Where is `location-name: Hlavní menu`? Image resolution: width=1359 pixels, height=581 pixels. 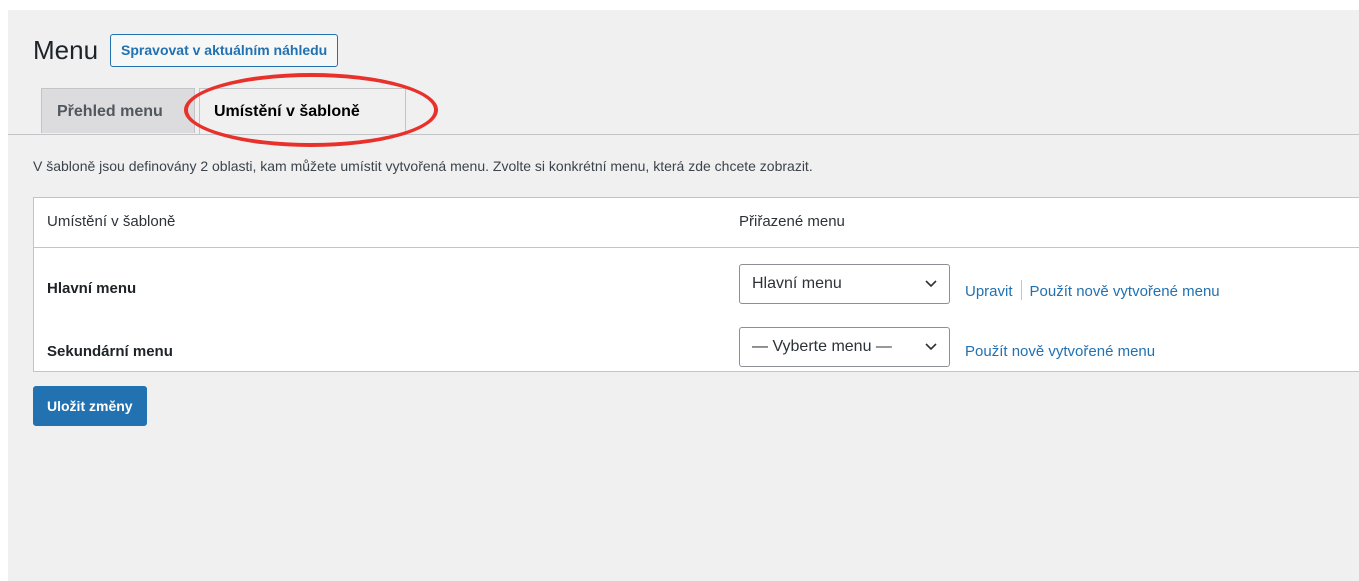
location-name: Hlavní menu is located at coordinates (92, 288).